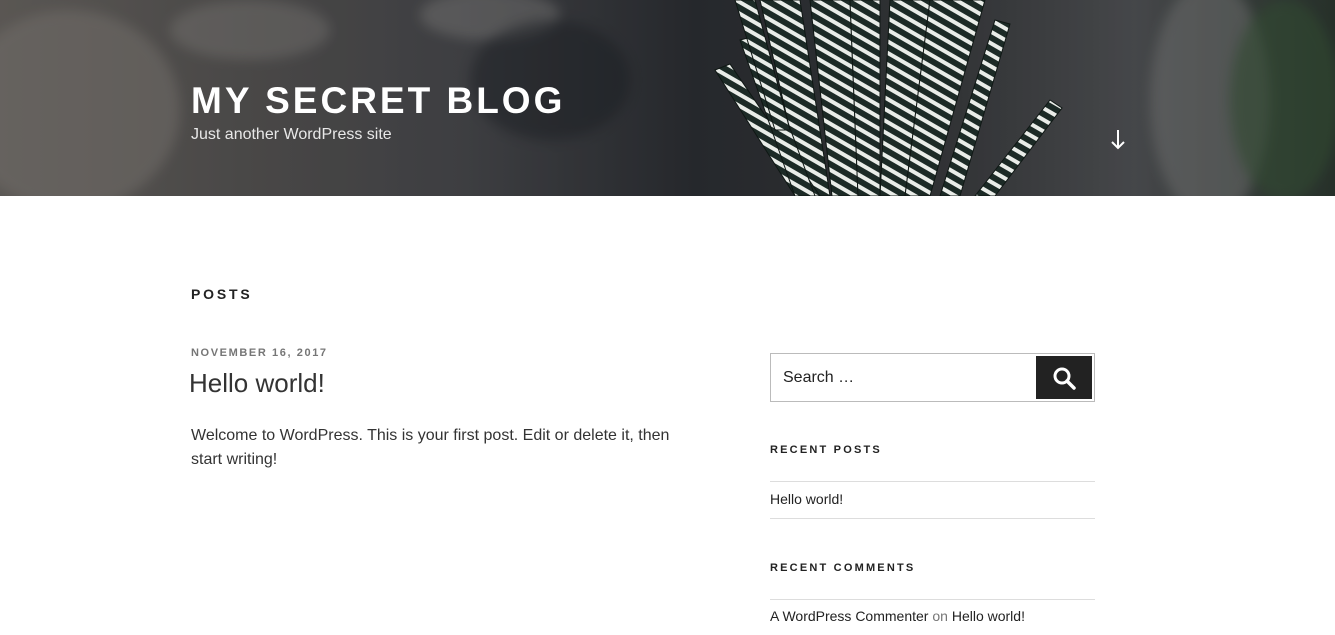 This screenshot has height=635, width=1335. I want to click on arrow-down-icon, so click(1118, 140).